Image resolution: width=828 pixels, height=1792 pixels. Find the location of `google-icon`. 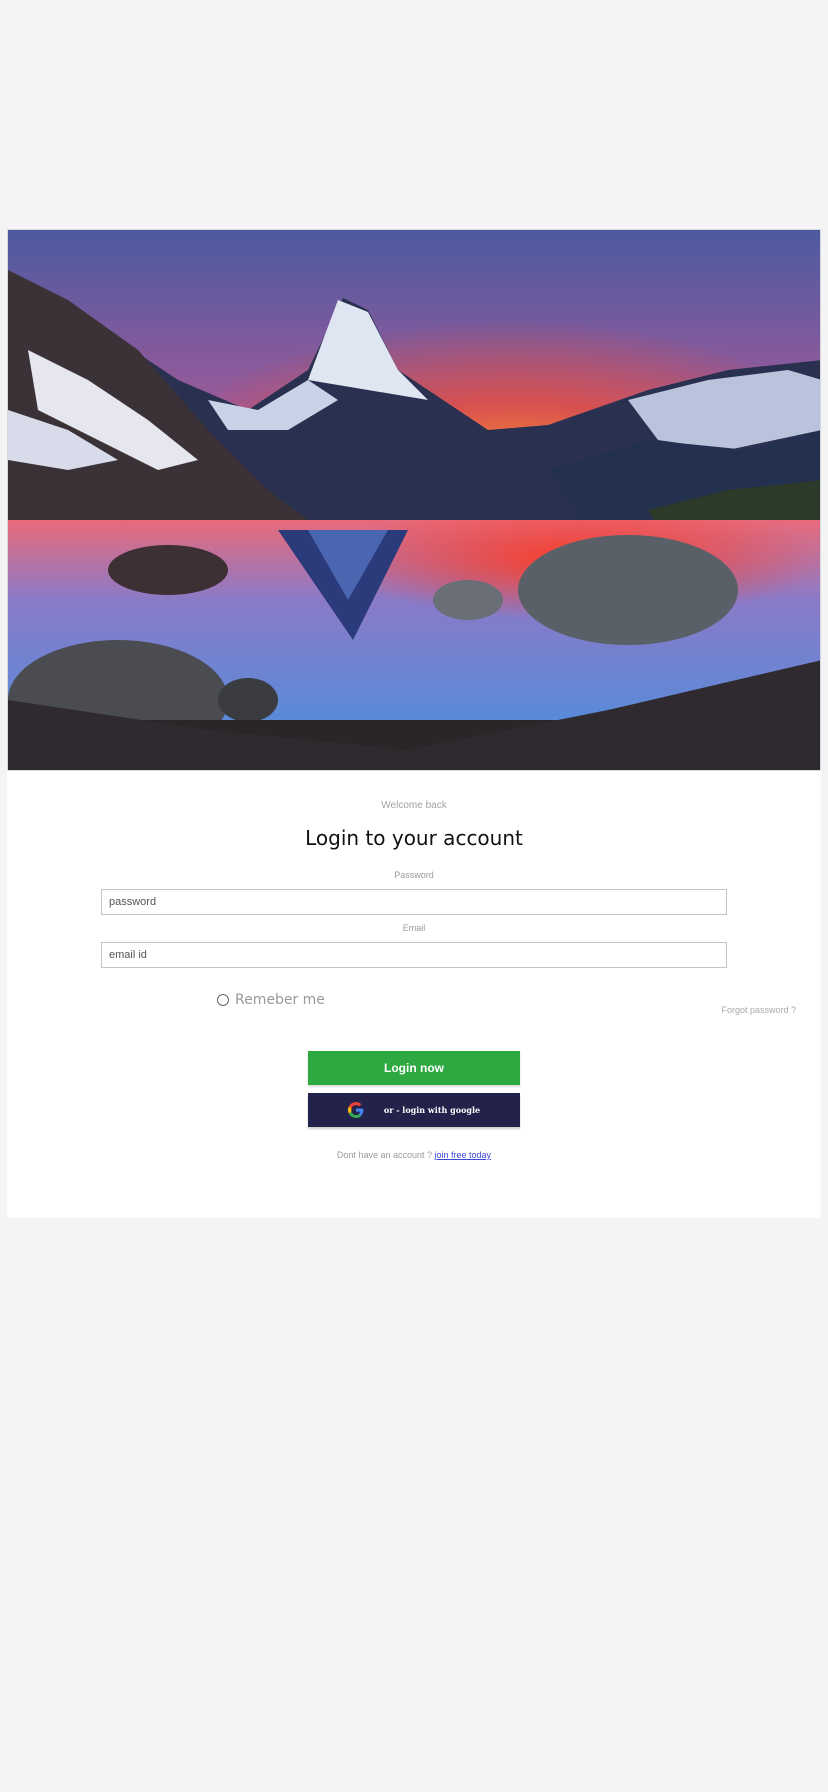

google-icon is located at coordinates (355, 1110).